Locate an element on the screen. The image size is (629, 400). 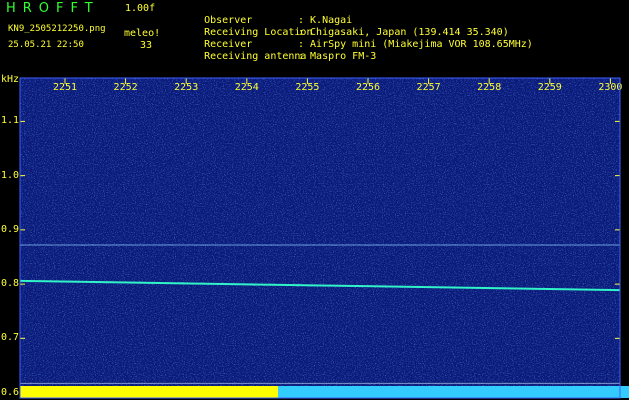
bottom-bar-yellow is located at coordinates (149, 392).